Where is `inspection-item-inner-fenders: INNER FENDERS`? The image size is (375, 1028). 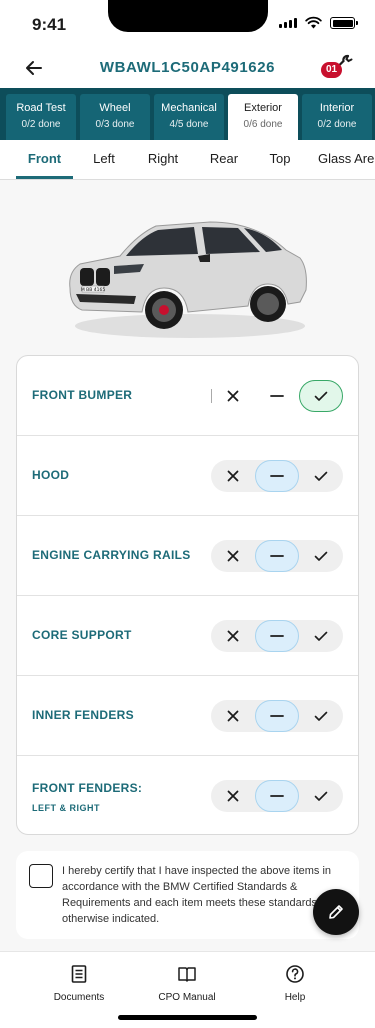 inspection-item-inner-fenders: INNER FENDERS is located at coordinates (187, 716).